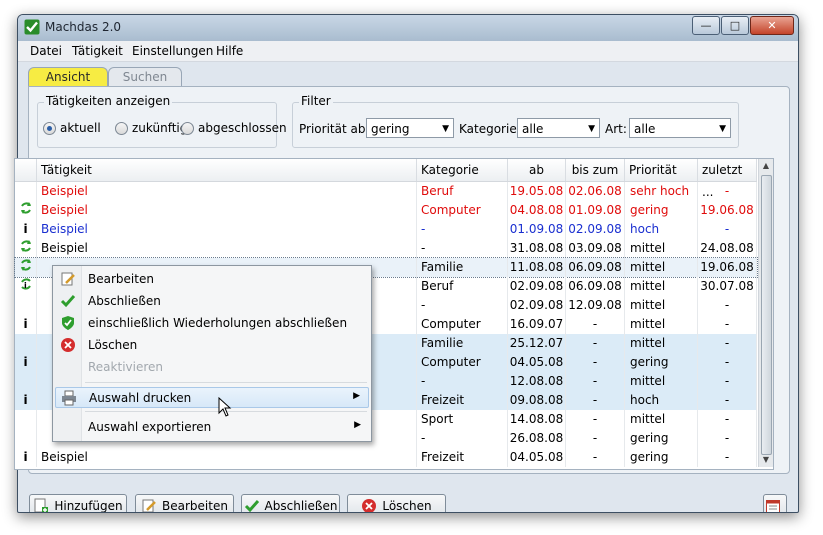 This screenshot has height=535, width=823. I want to click on context-menu-print-selection: Auswahl drucken ▶, so click(212, 397).